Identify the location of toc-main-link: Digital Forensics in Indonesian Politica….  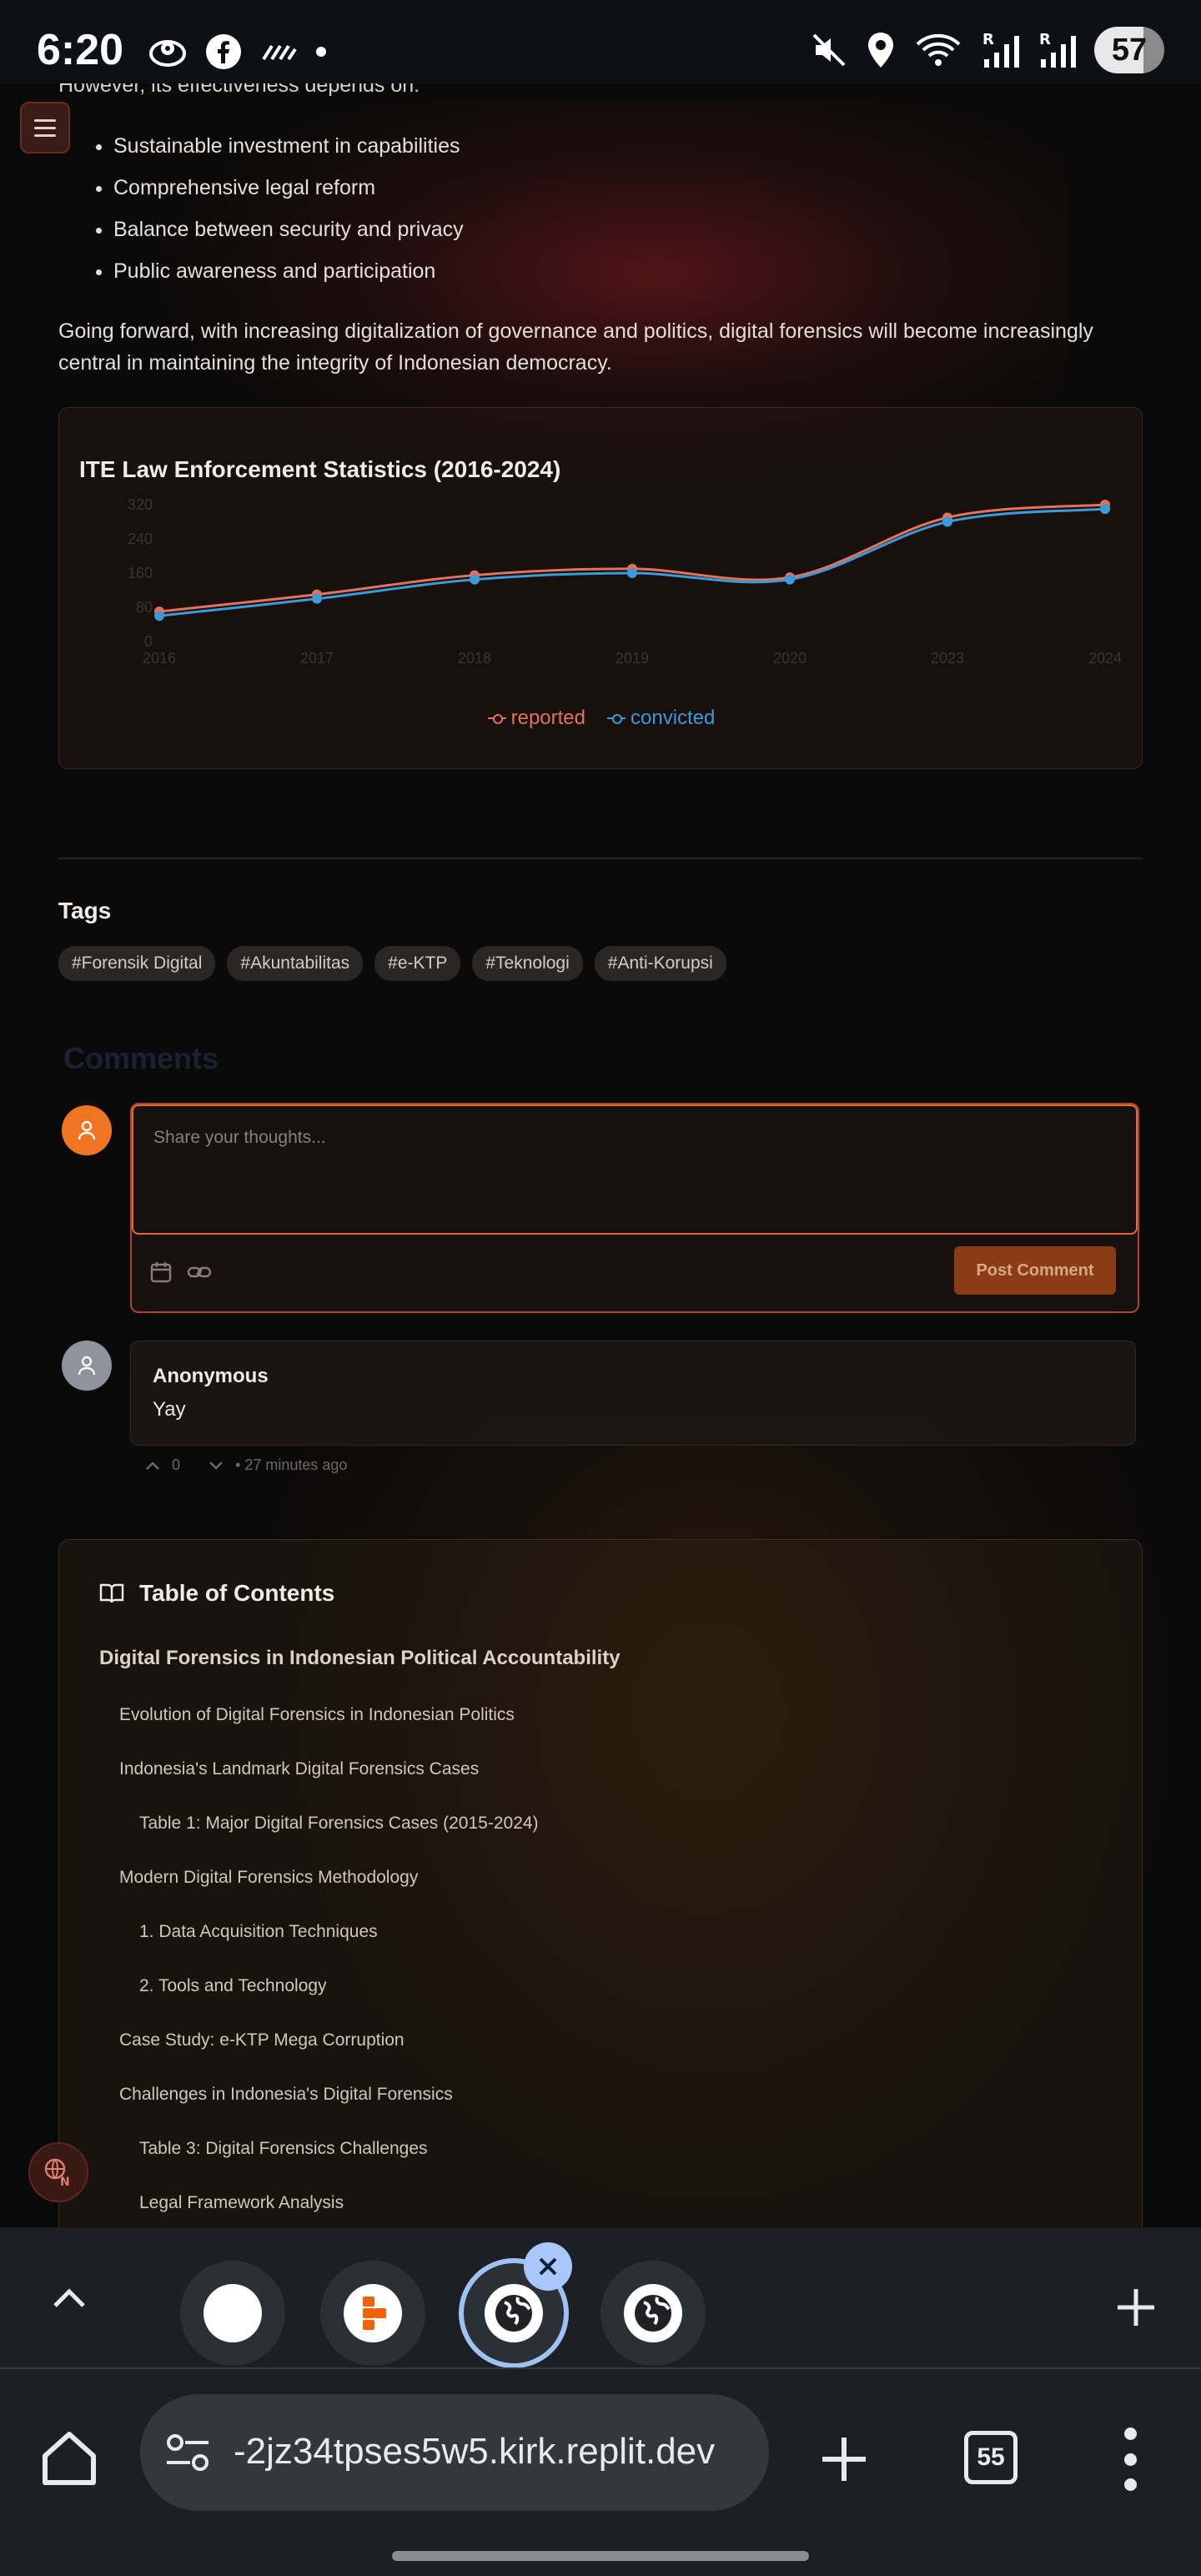
(360, 1658).